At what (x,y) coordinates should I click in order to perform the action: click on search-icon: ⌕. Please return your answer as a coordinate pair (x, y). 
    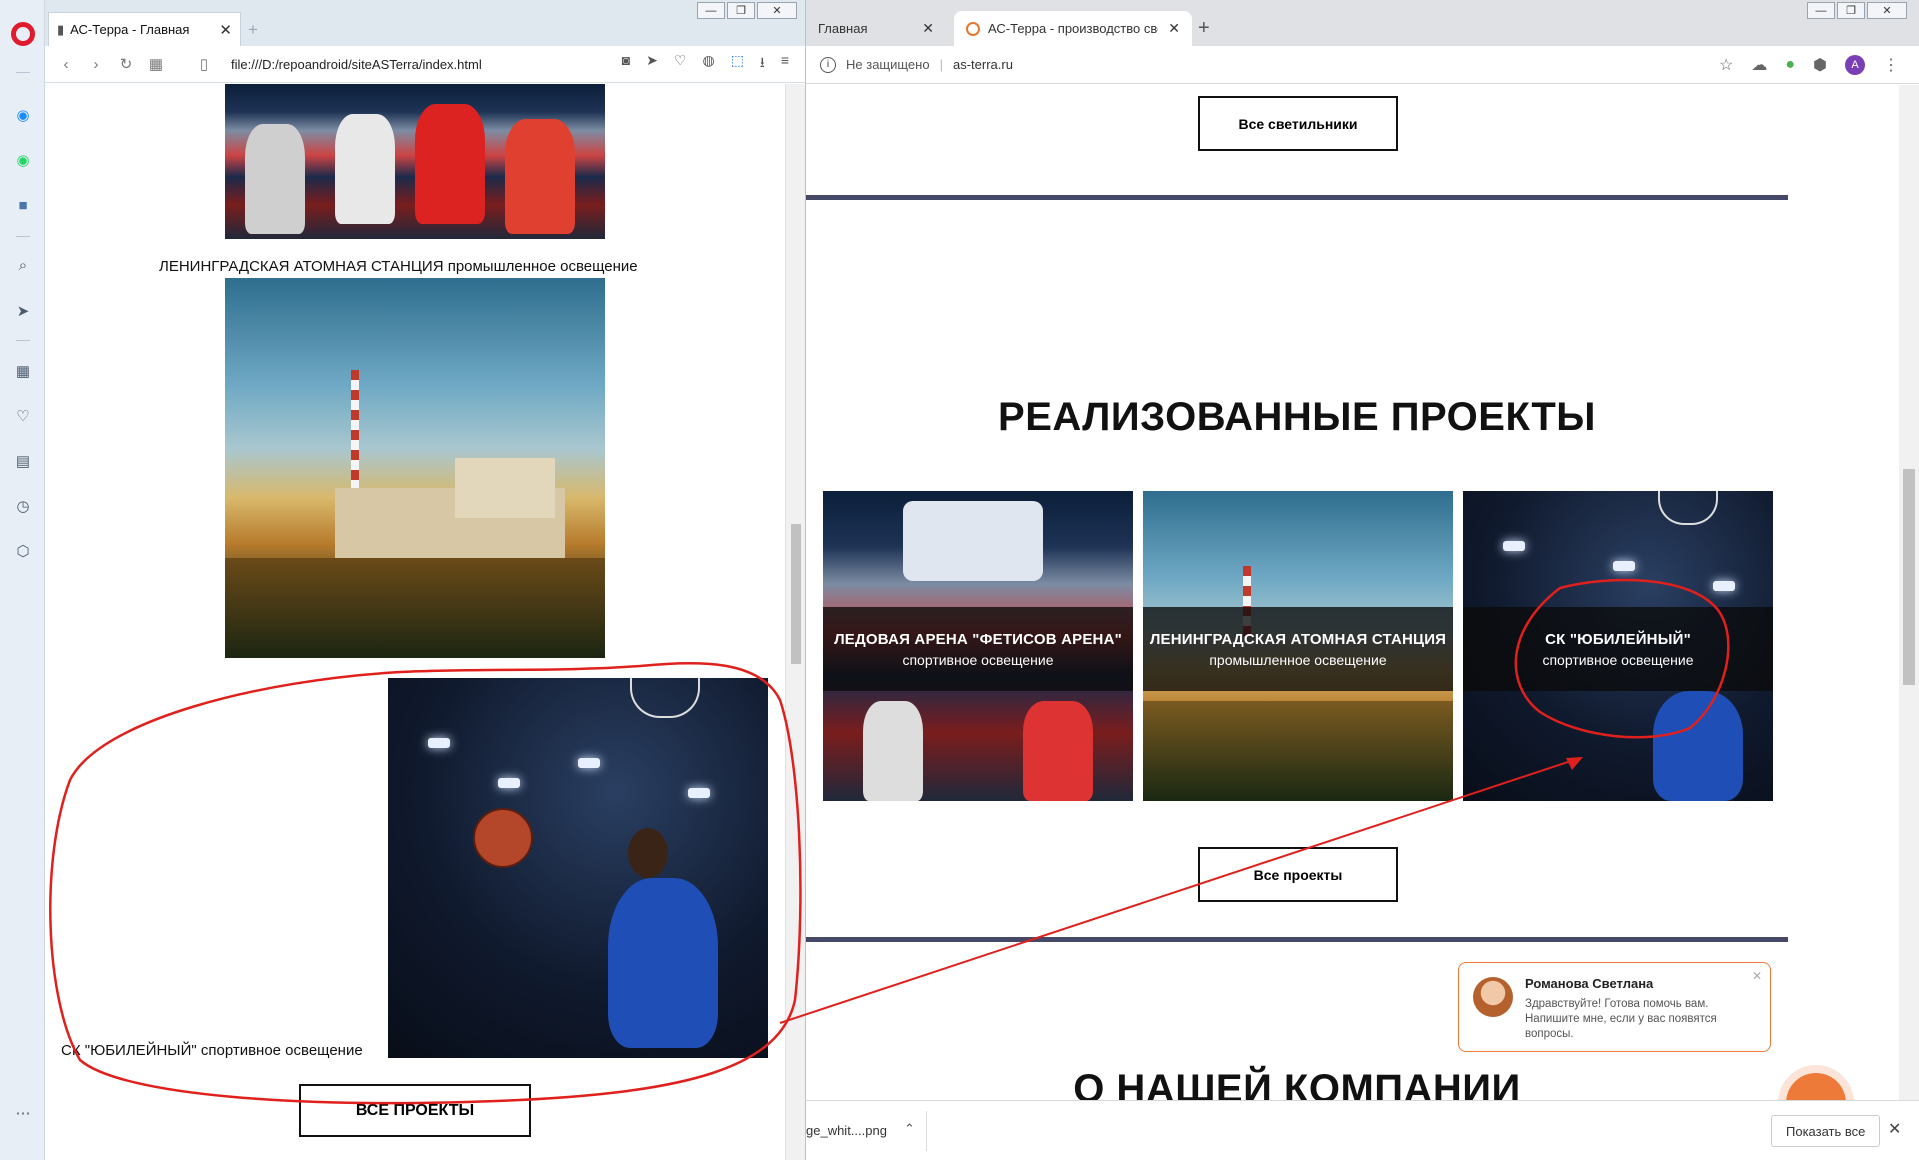
    Looking at the image, I should click on (23, 265).